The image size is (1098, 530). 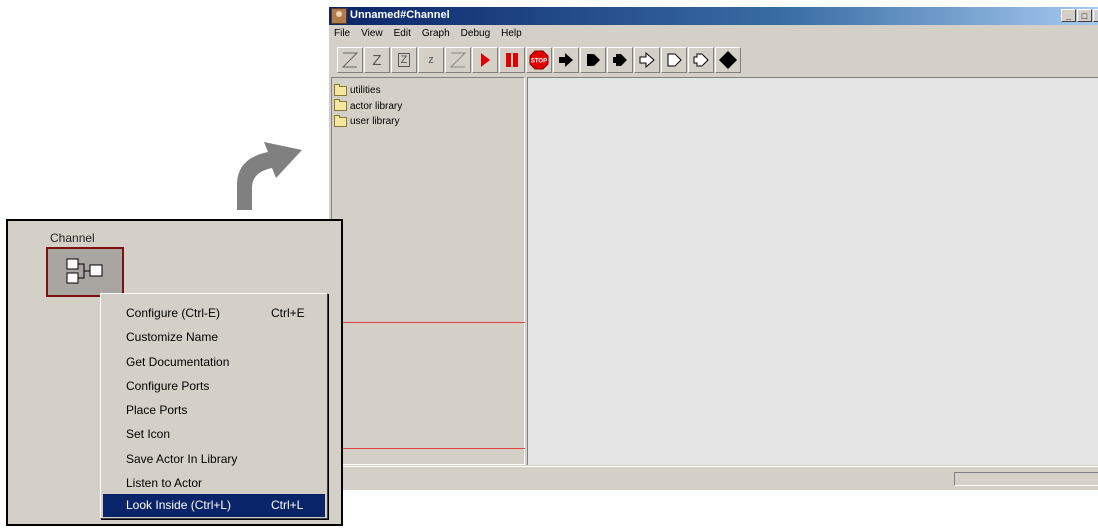 I want to click on relation-button, so click(x=728, y=60).